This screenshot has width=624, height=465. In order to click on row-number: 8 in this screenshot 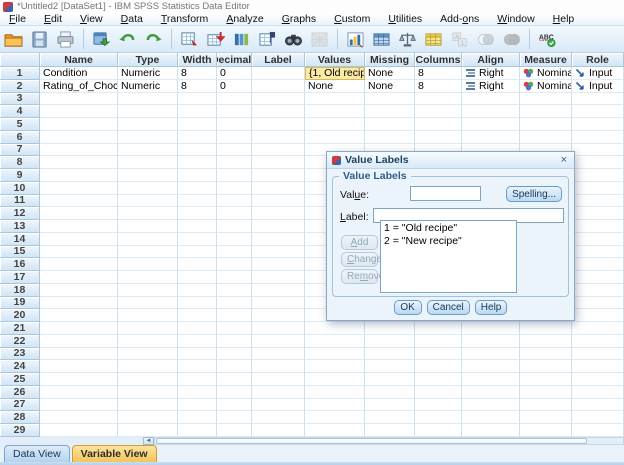, I will do `click(20, 162)`.